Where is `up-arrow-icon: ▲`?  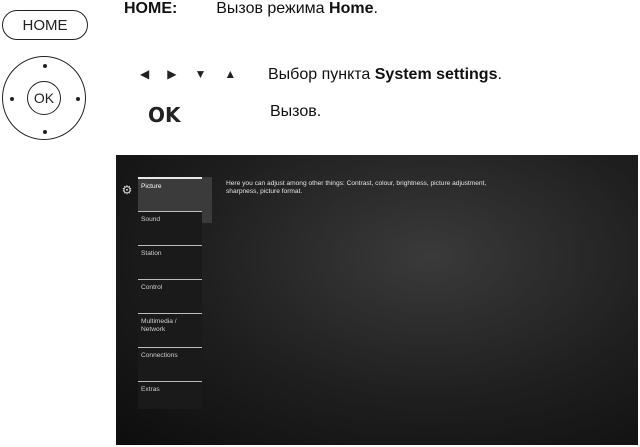 up-arrow-icon: ▲ is located at coordinates (230, 74).